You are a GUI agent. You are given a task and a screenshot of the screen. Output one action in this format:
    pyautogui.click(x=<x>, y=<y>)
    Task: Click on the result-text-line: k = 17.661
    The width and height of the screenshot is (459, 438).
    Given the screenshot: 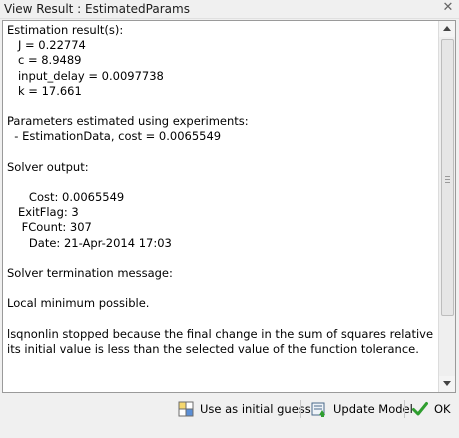 What is the action you would take?
    pyautogui.click(x=44, y=90)
    